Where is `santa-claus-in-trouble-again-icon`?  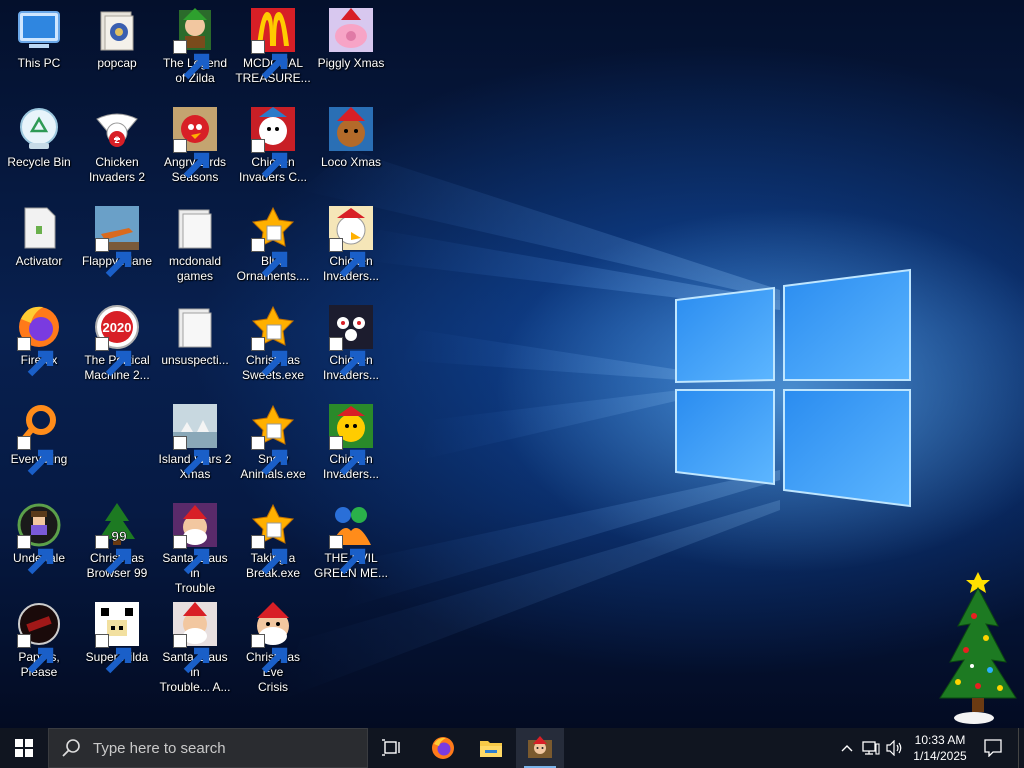 santa-claus-in-trouble-again-icon is located at coordinates (195, 637).